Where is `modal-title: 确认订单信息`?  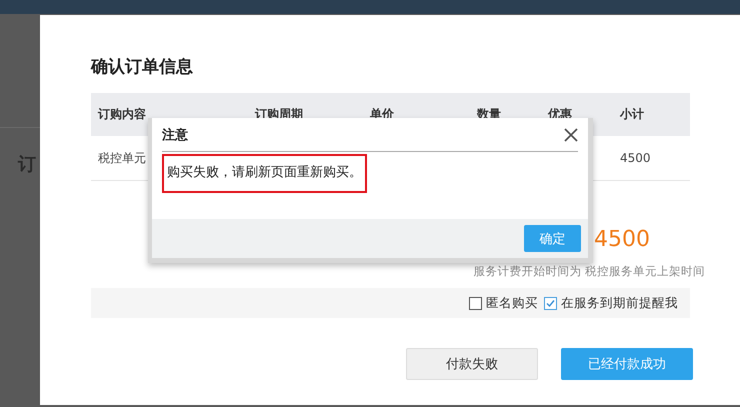
modal-title: 确认订单信息 is located at coordinates (142, 67).